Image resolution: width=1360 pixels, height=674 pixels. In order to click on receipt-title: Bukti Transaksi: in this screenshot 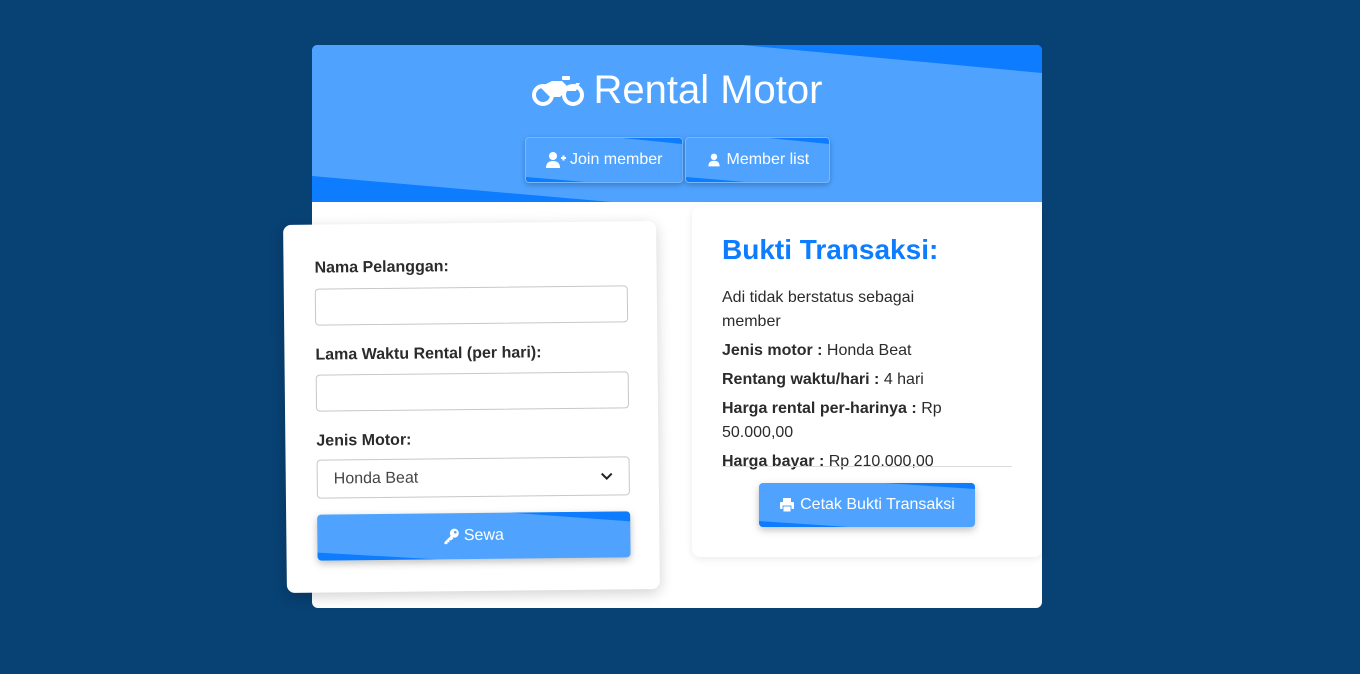, I will do `click(830, 249)`.